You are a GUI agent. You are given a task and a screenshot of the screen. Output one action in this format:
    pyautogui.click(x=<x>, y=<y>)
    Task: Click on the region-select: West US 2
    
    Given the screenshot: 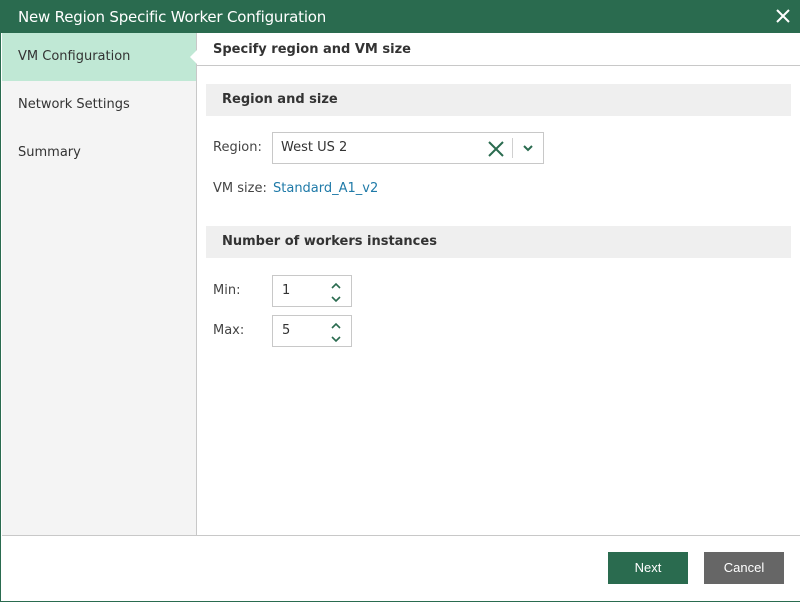 What is the action you would take?
    pyautogui.click(x=408, y=148)
    